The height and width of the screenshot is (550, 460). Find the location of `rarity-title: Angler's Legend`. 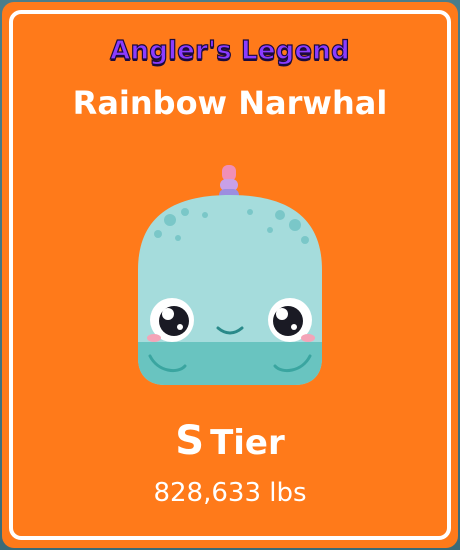

rarity-title: Angler's Legend is located at coordinates (230, 50).